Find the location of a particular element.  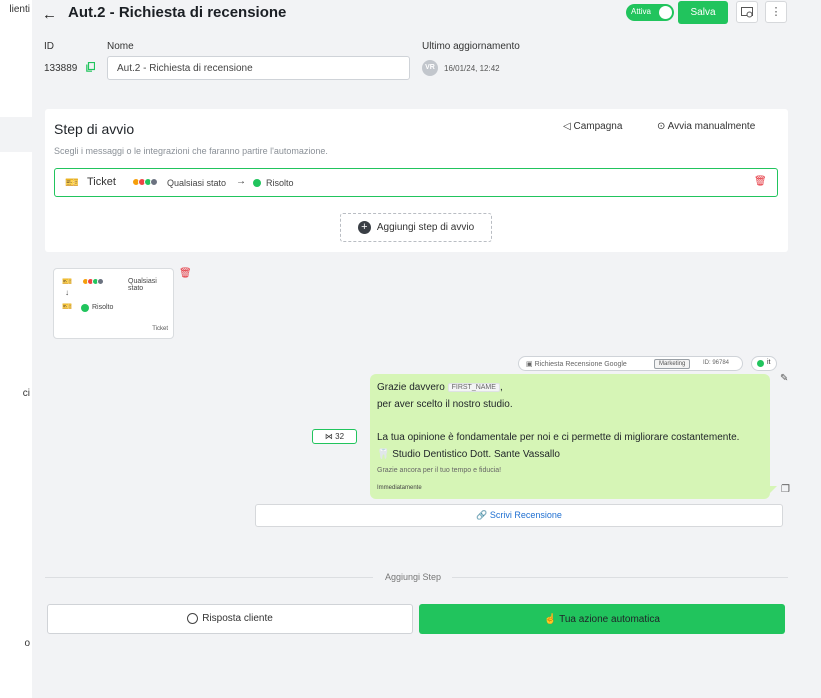

write-review-button: 🔗 Scrivi Recensione is located at coordinates (519, 515).